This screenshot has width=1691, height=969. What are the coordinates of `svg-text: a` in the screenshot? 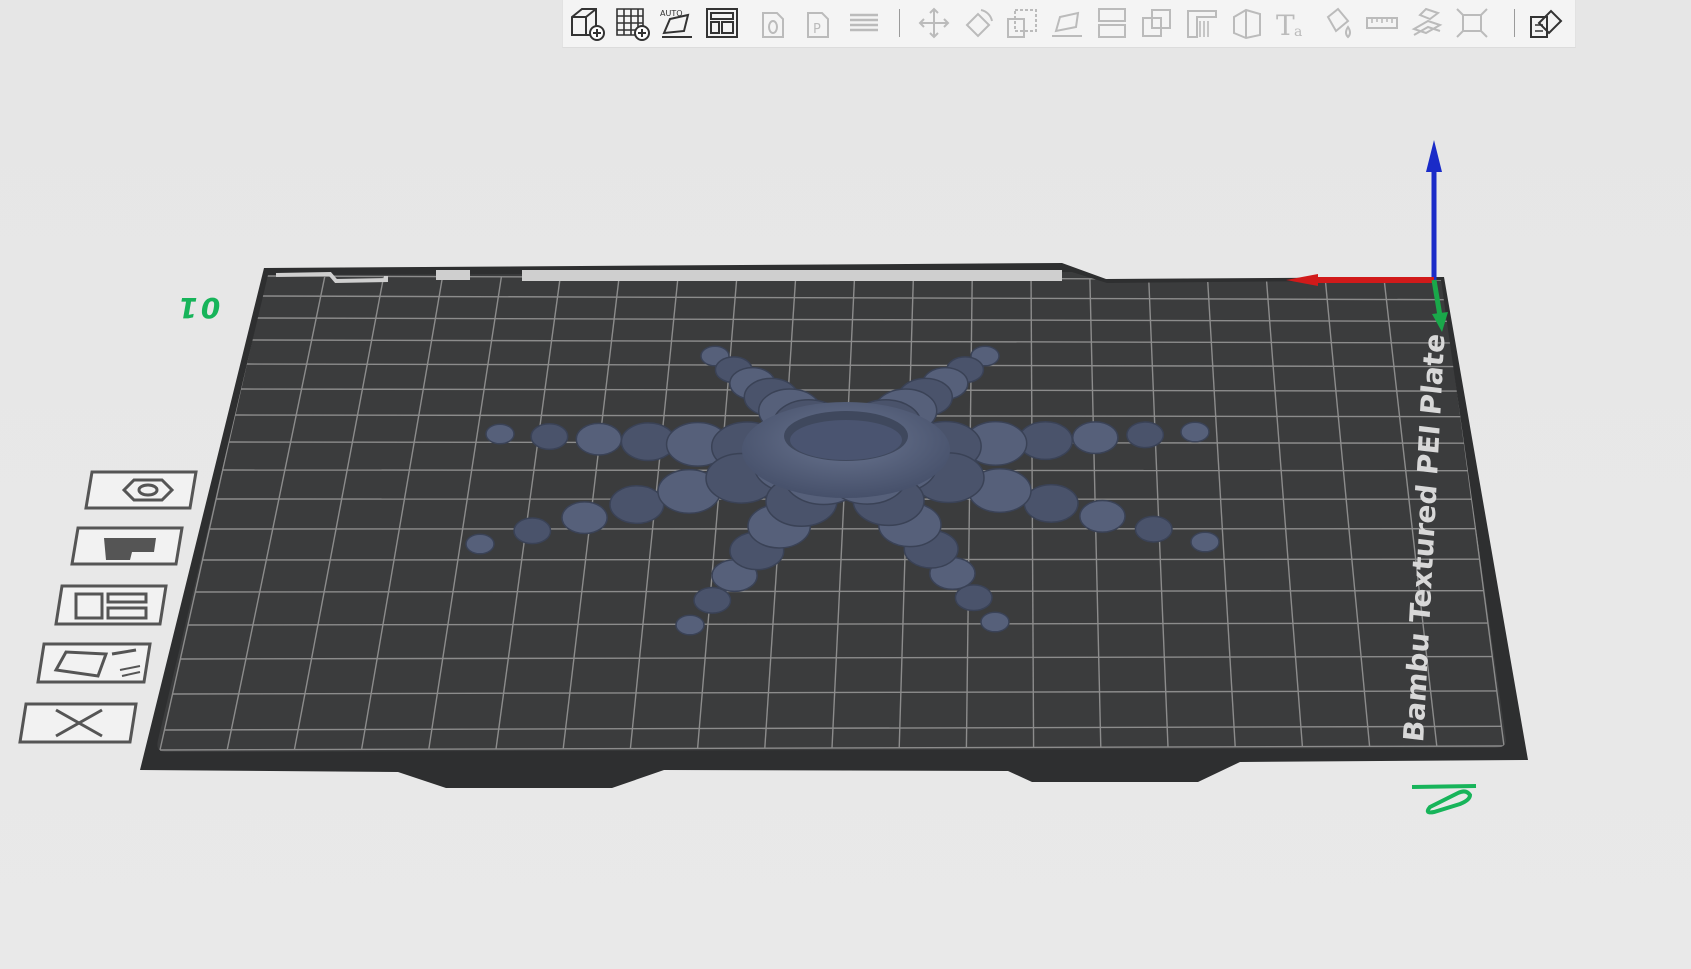 It's located at (1298, 32).